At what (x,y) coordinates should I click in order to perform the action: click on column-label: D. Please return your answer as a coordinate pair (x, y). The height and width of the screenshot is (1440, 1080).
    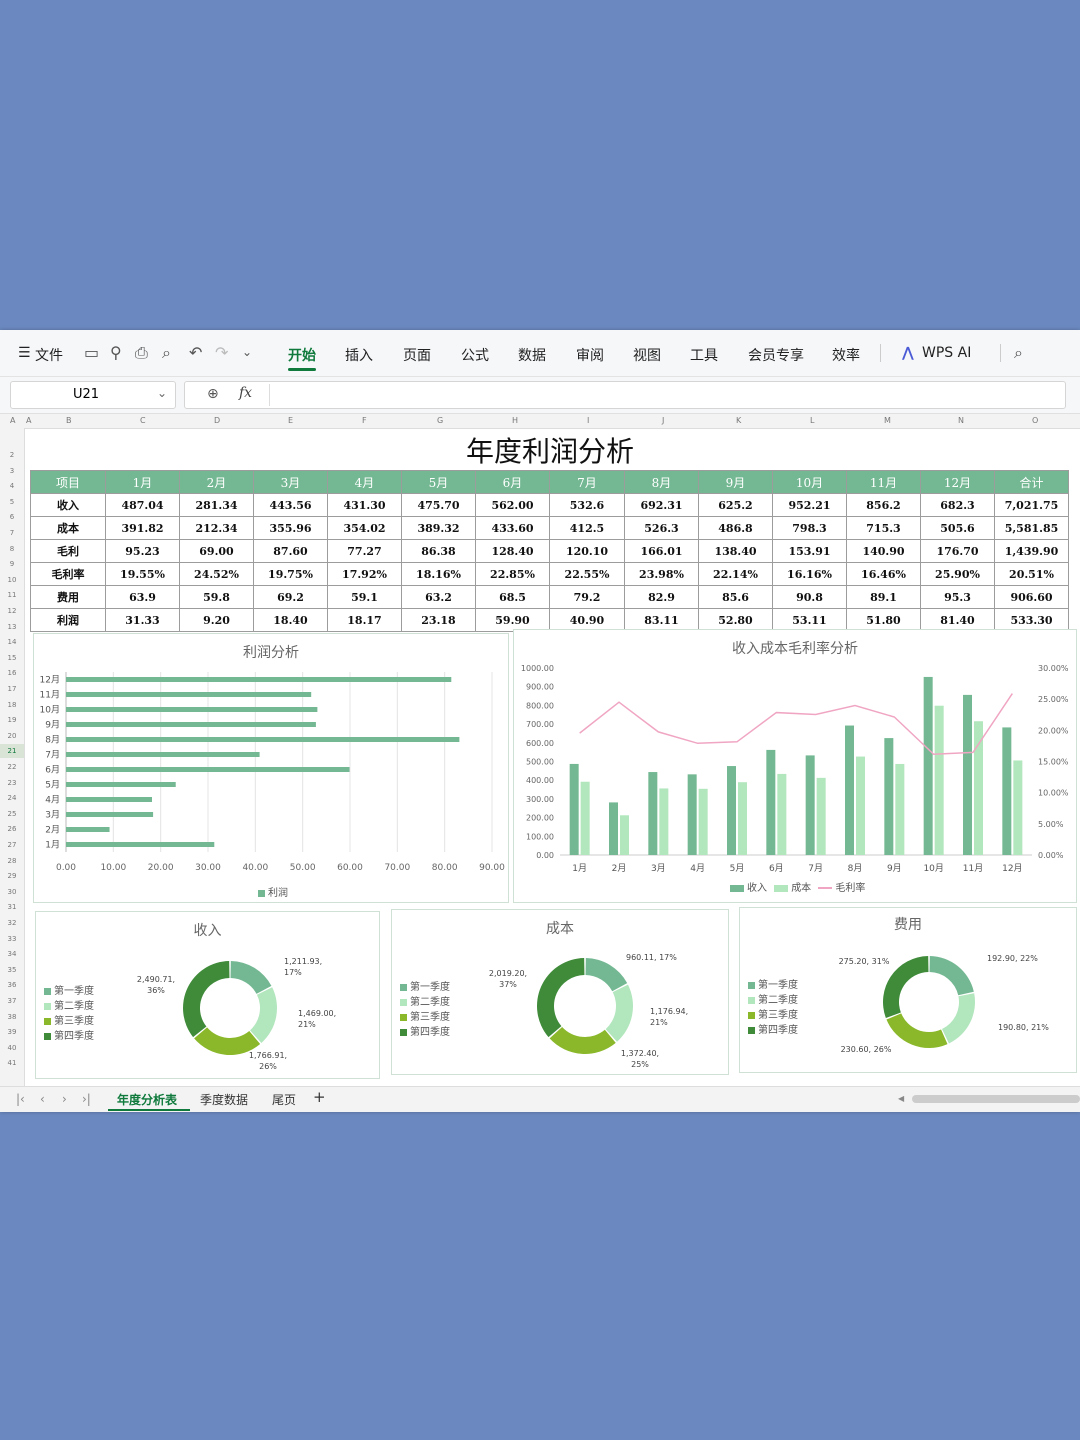
    Looking at the image, I should click on (217, 420).